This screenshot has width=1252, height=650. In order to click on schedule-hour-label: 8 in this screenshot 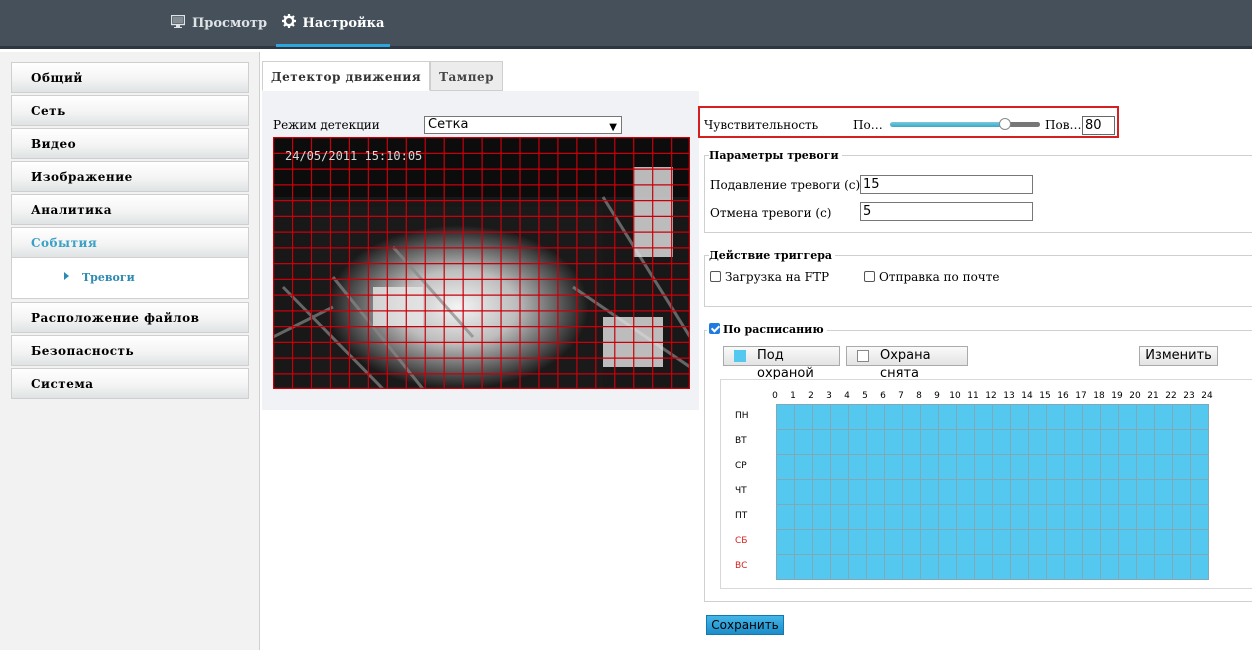, I will do `click(919, 396)`.